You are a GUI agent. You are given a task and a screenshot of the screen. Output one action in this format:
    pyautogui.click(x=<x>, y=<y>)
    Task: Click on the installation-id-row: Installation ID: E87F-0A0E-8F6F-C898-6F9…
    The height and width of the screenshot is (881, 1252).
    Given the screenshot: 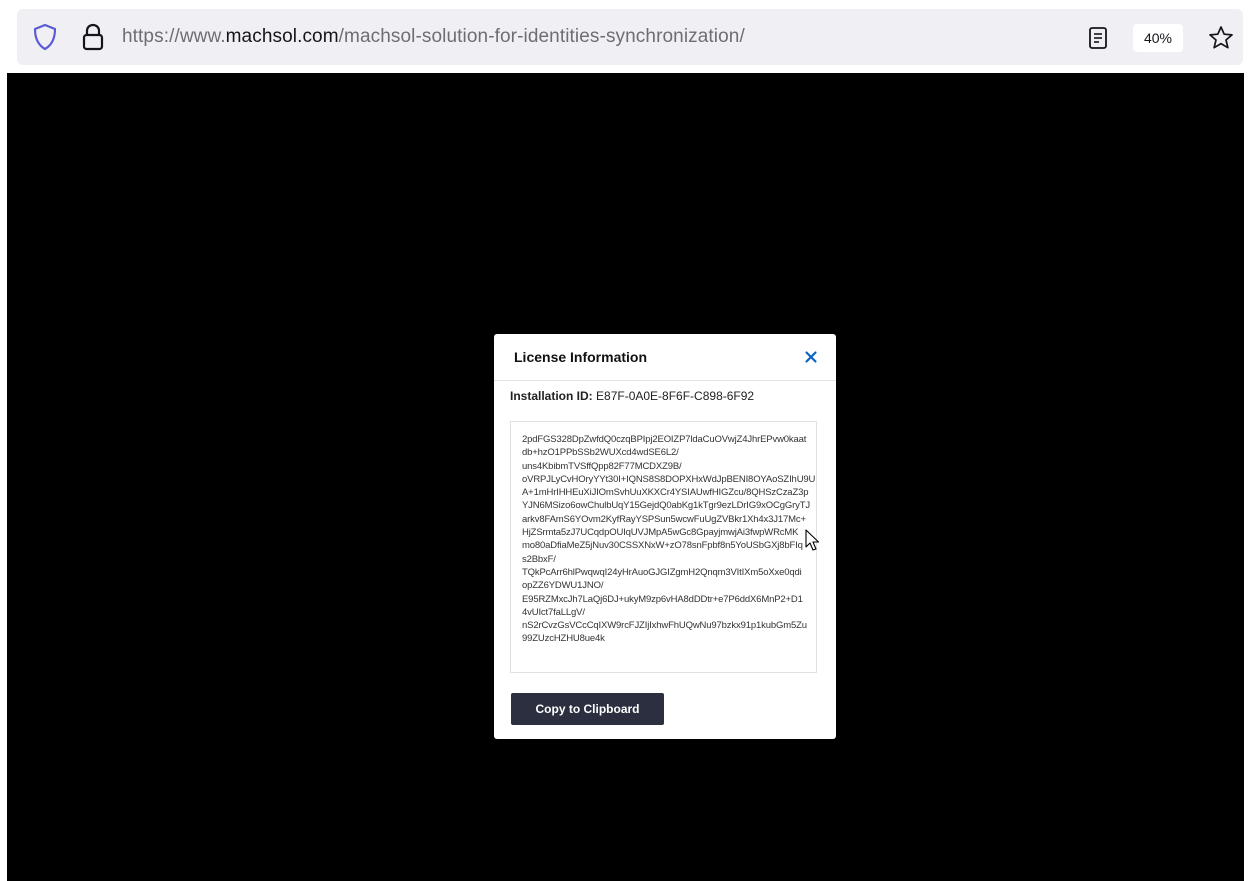 What is the action you would take?
    pyautogui.click(x=632, y=396)
    